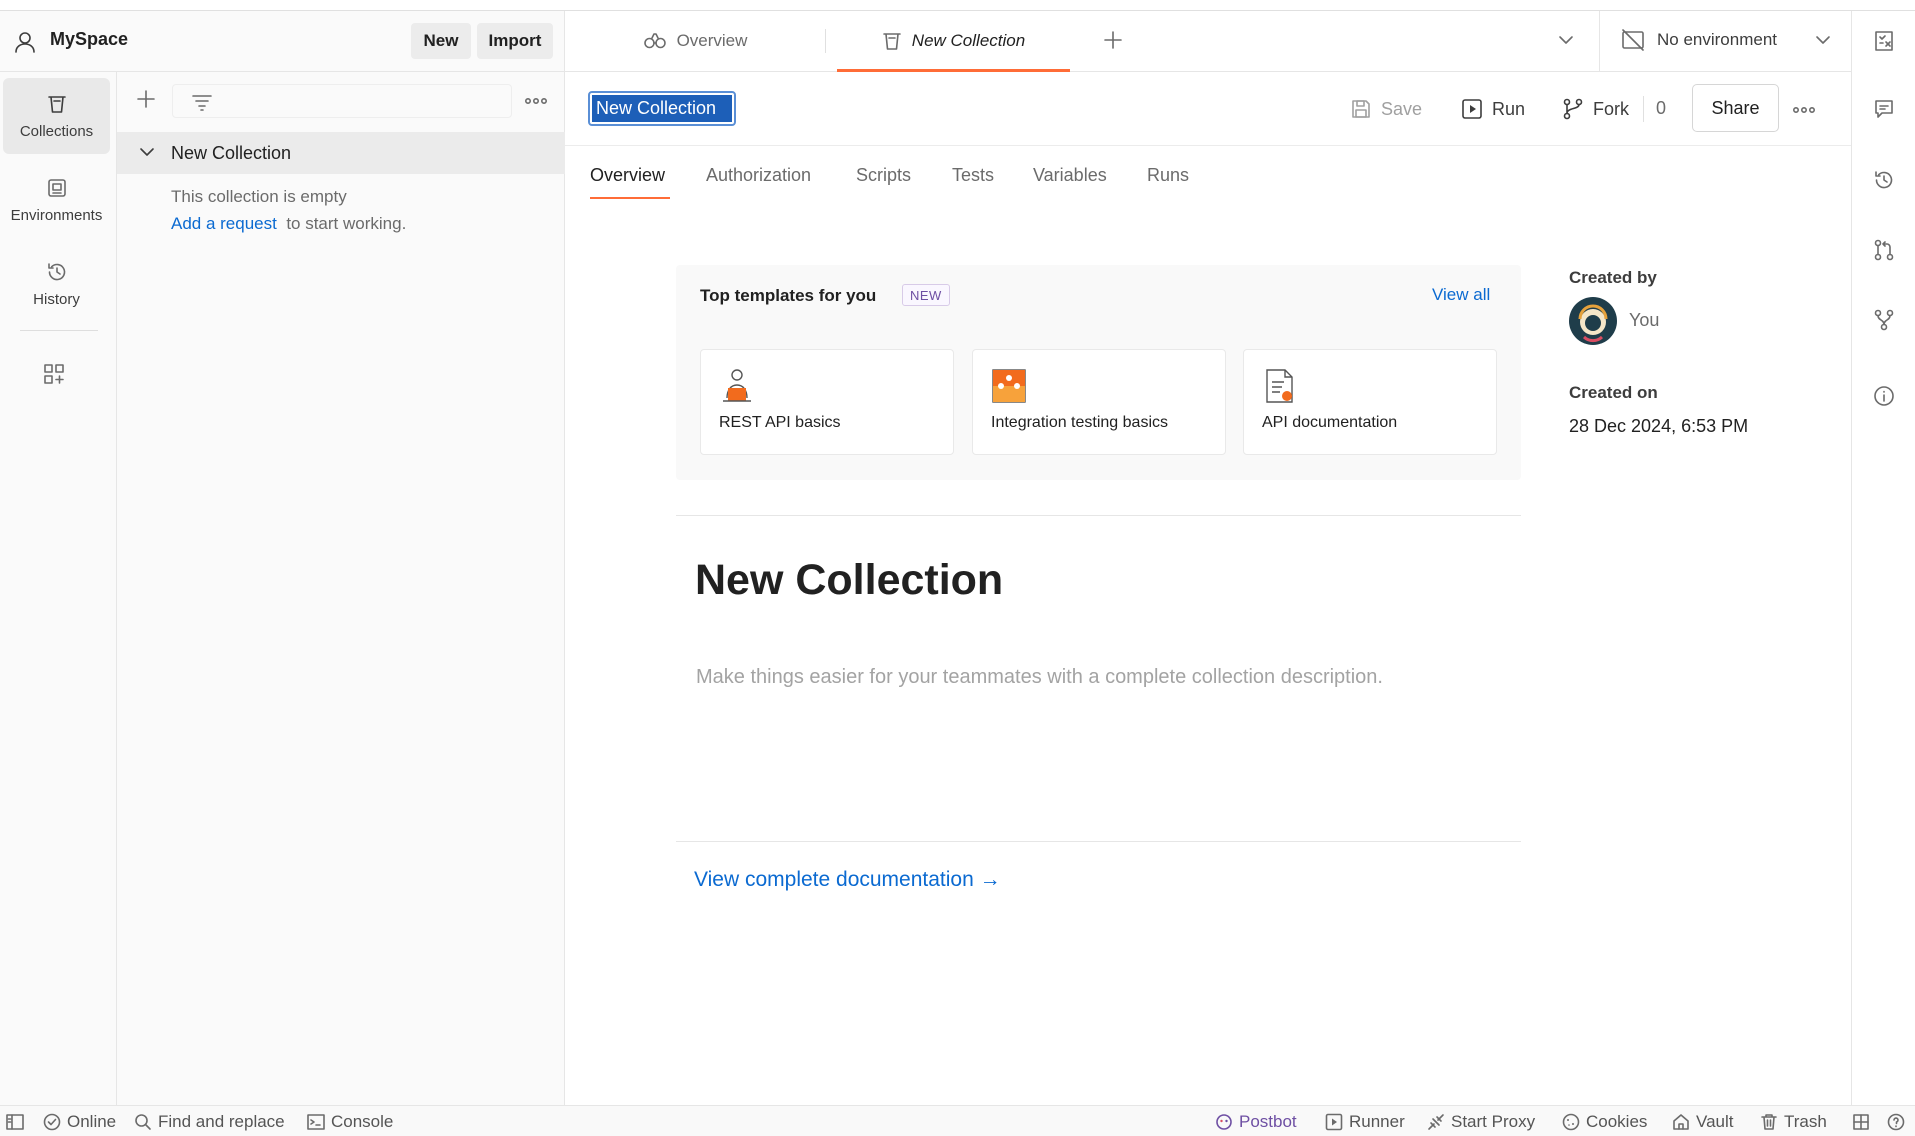 This screenshot has width=1915, height=1136. Describe the element at coordinates (1633, 40) in the screenshot. I see `no-environment-icon` at that location.